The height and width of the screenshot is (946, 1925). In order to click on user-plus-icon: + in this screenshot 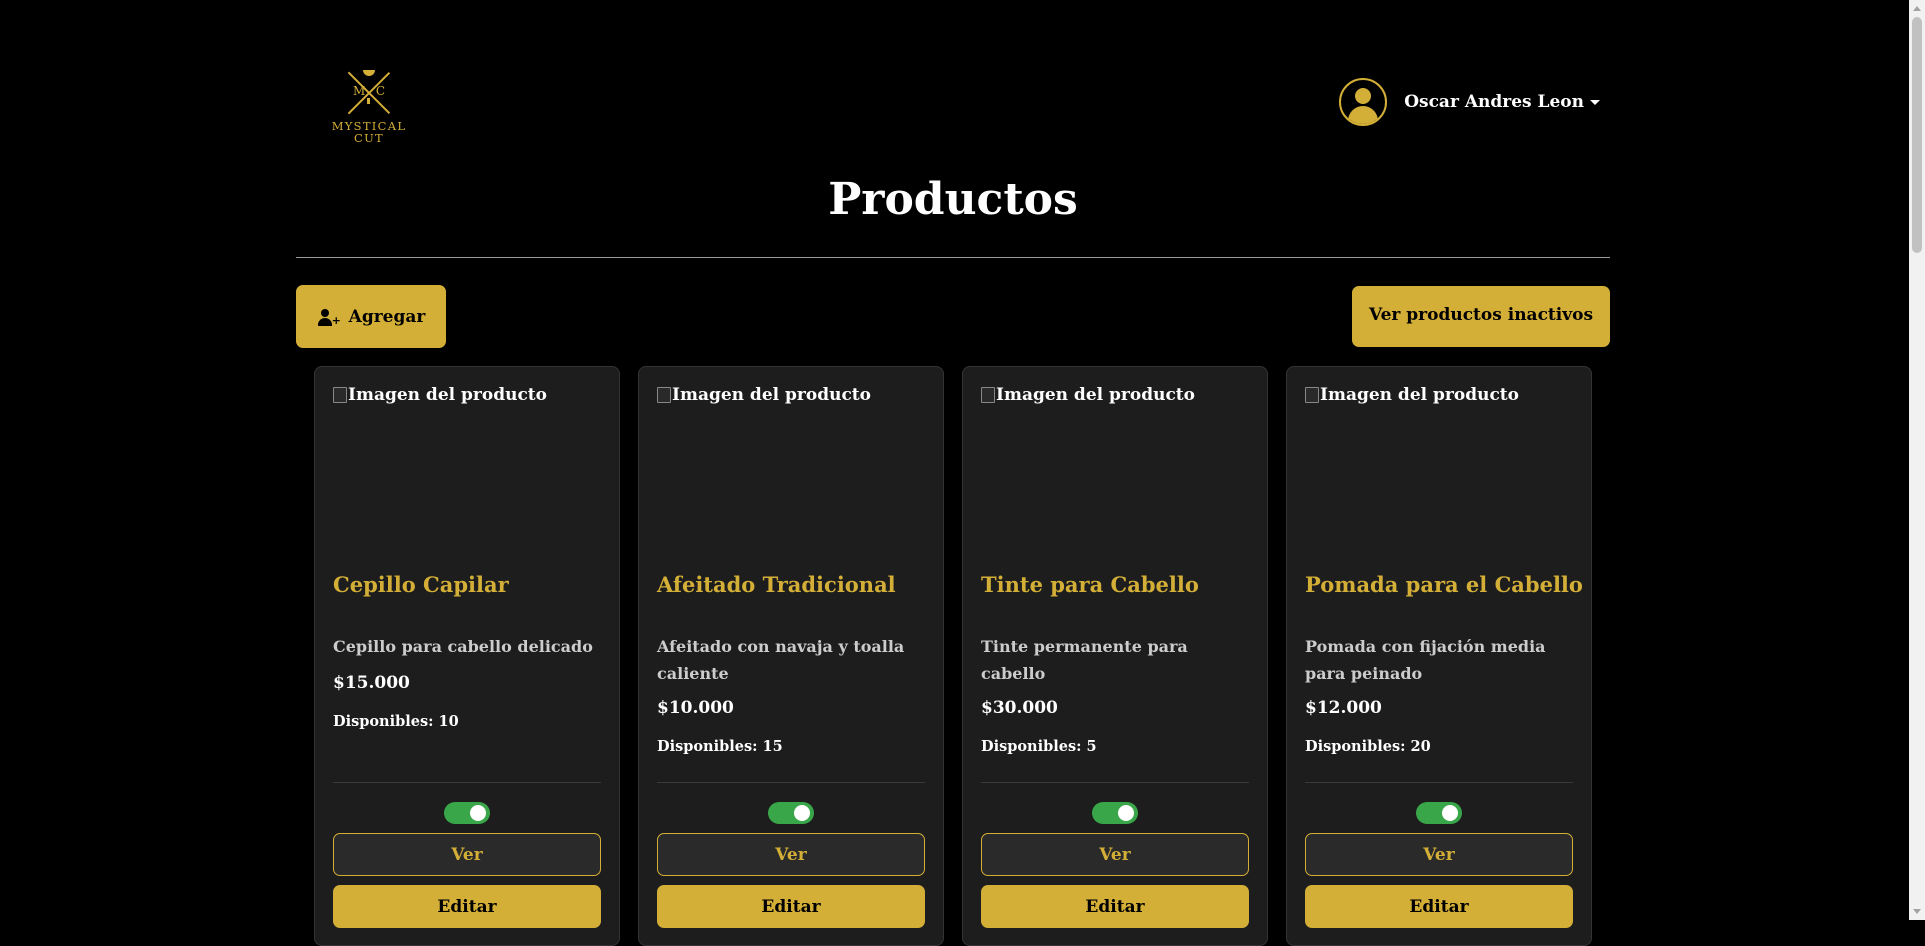, I will do `click(329, 317)`.